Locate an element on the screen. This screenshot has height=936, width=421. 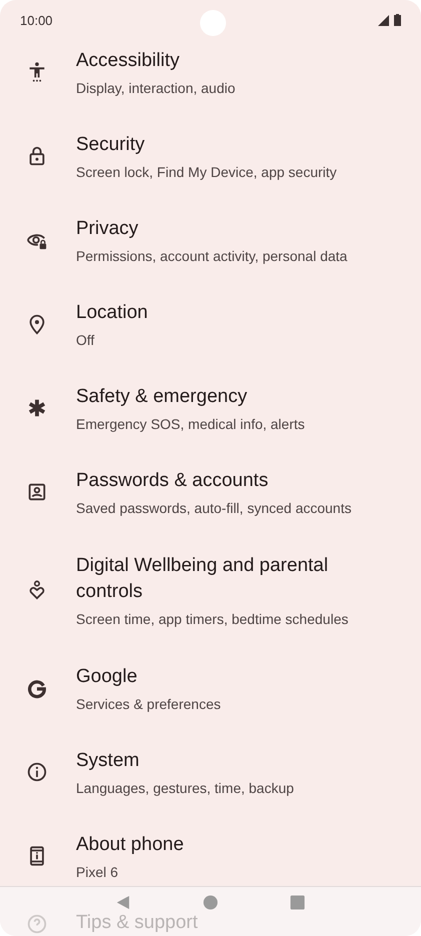
item-title: About phone is located at coordinates (130, 844).